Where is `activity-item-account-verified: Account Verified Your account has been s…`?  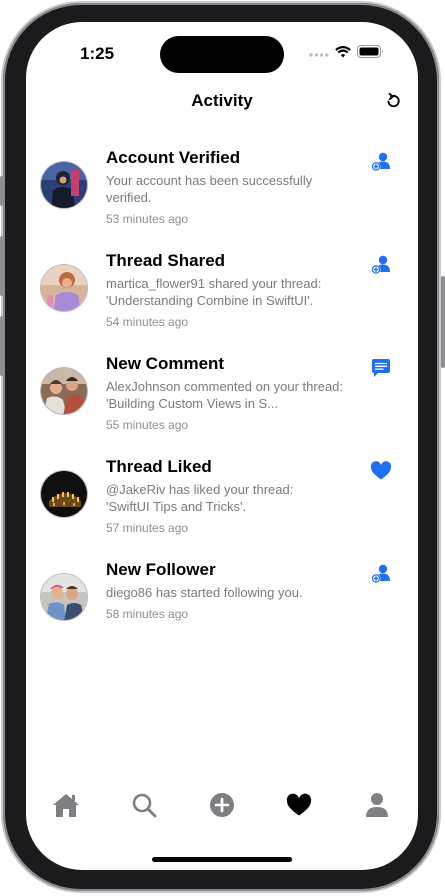 activity-item-account-verified: Account Verified Your account has been s… is located at coordinates (222, 193).